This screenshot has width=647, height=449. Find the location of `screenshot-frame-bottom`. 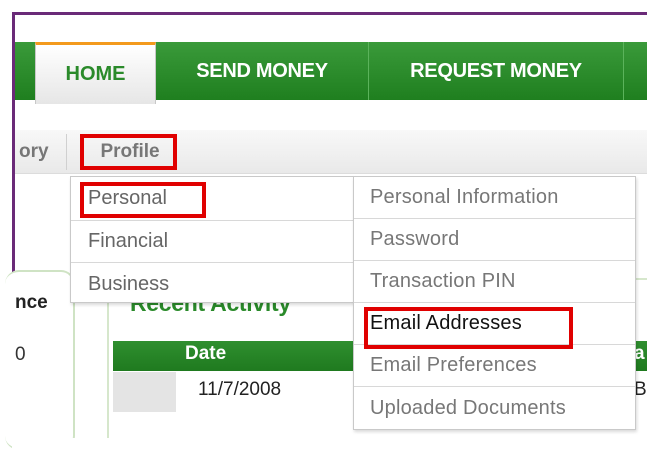

screenshot-frame-bottom is located at coordinates (329, 443).